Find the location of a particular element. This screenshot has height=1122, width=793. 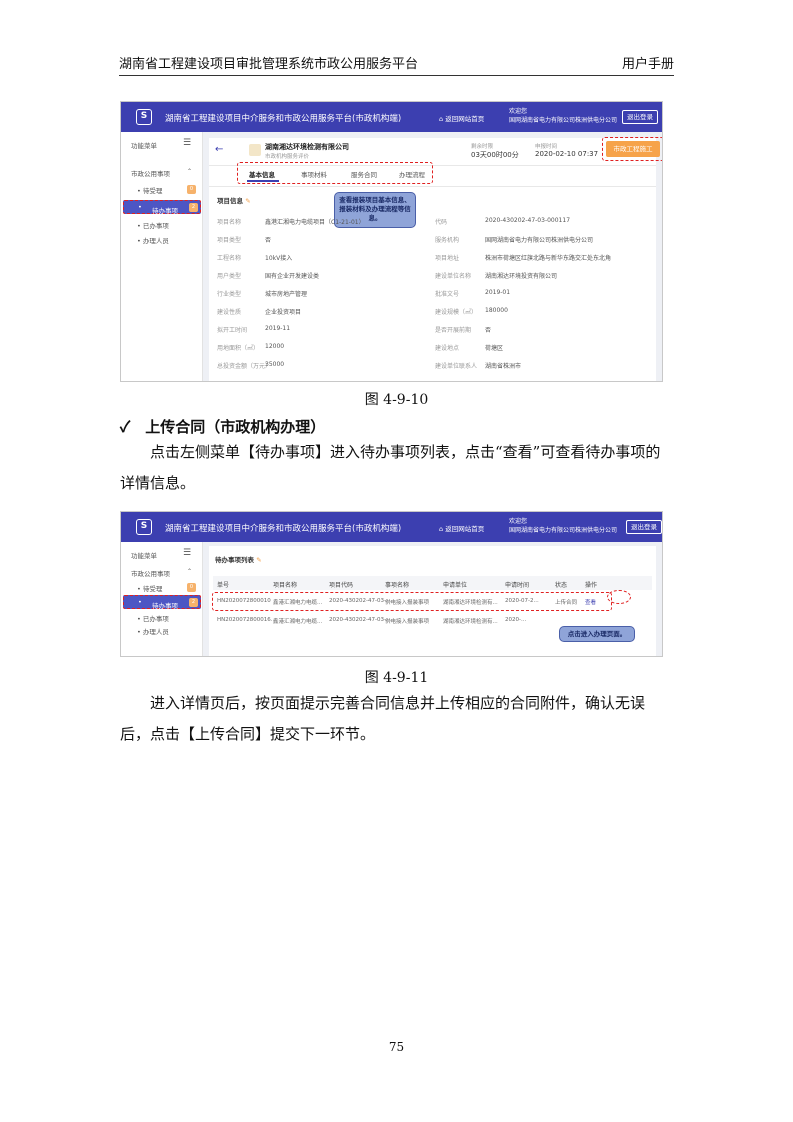

apply-label: 申报时间 is located at coordinates (546, 147).